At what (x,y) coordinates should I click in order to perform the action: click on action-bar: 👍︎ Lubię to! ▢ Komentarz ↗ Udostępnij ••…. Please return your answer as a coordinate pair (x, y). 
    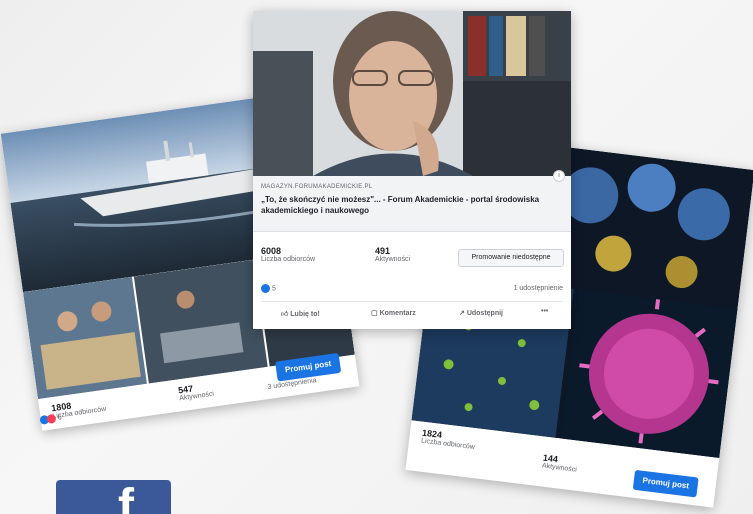
    Looking at the image, I should click on (412, 316).